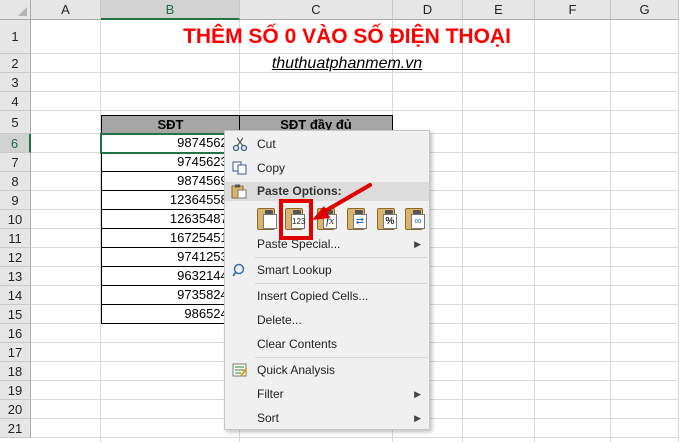  What do you see at coordinates (418, 221) in the screenshot?
I see `link-icon: ∞` at bounding box center [418, 221].